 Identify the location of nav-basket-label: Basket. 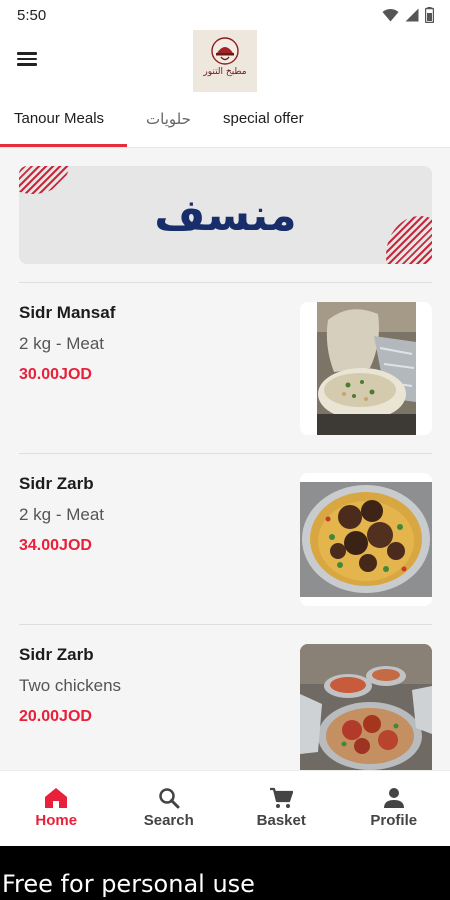
(281, 820).